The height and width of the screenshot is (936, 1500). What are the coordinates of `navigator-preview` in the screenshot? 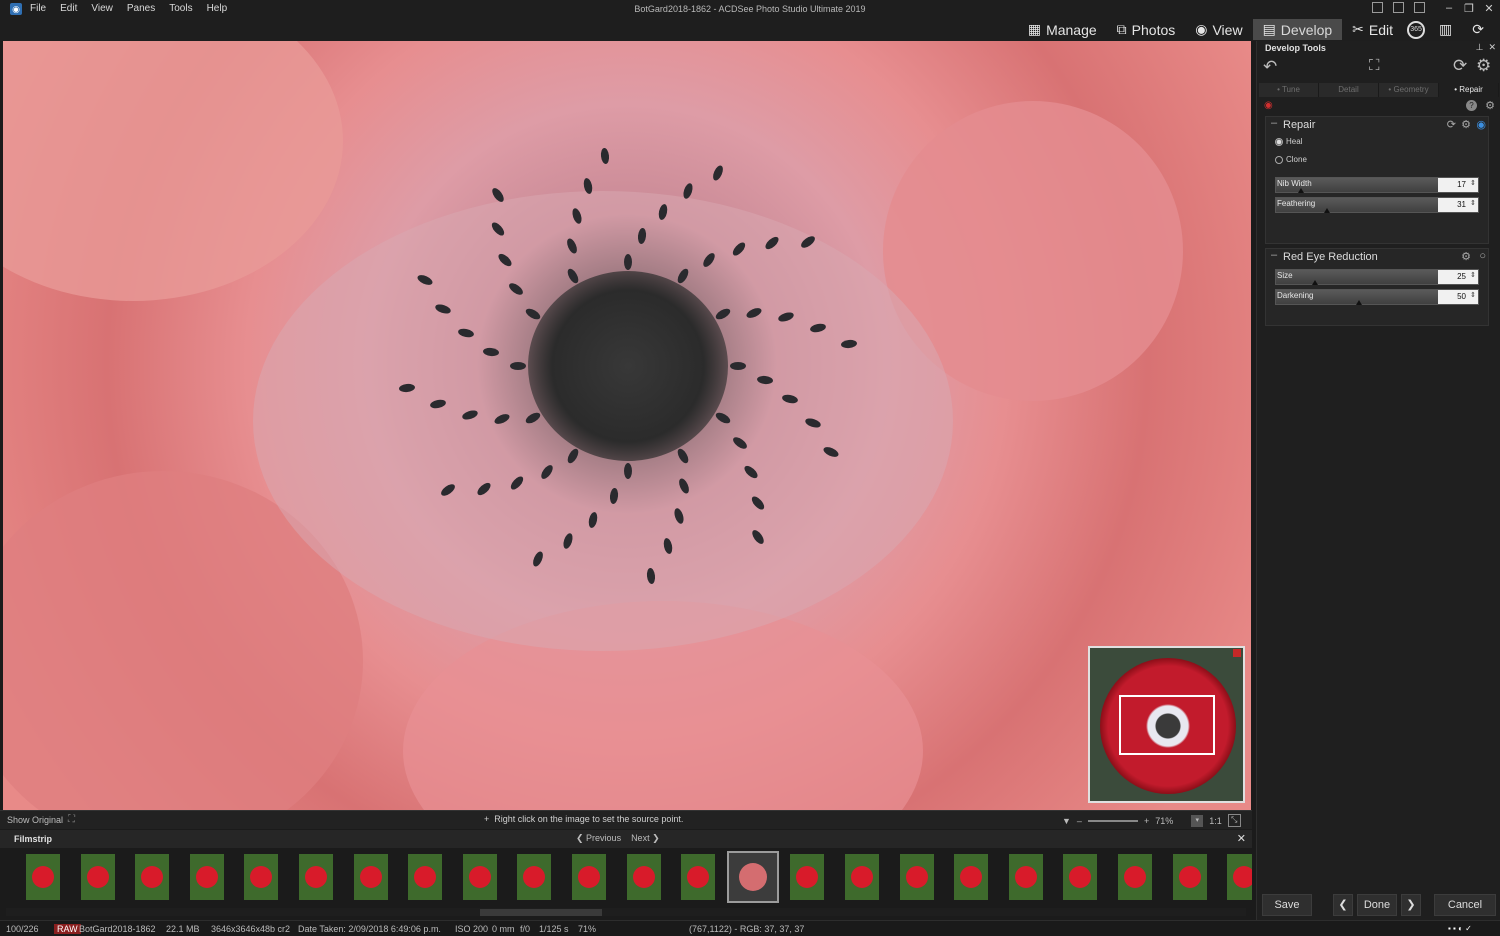 It's located at (1166, 724).